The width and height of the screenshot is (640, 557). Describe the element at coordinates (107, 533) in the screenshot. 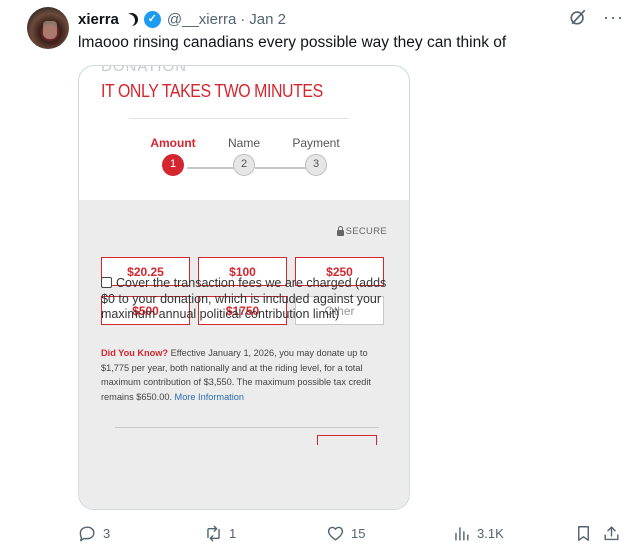

I see `reply-count: 3` at that location.